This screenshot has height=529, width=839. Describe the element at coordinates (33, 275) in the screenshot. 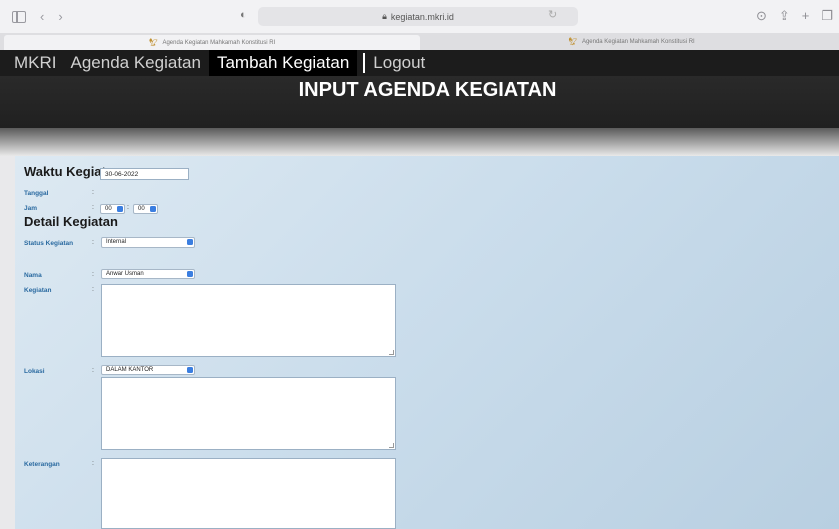

I see `nama-label: Nama` at that location.